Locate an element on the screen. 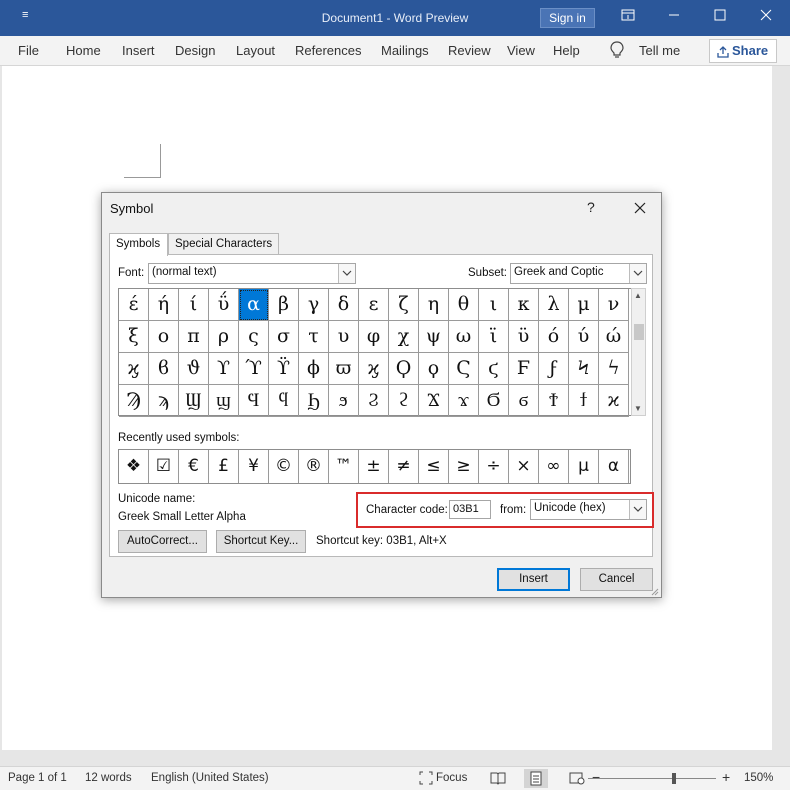 The image size is (790, 790). symbol-cell: Ϟ is located at coordinates (584, 369).